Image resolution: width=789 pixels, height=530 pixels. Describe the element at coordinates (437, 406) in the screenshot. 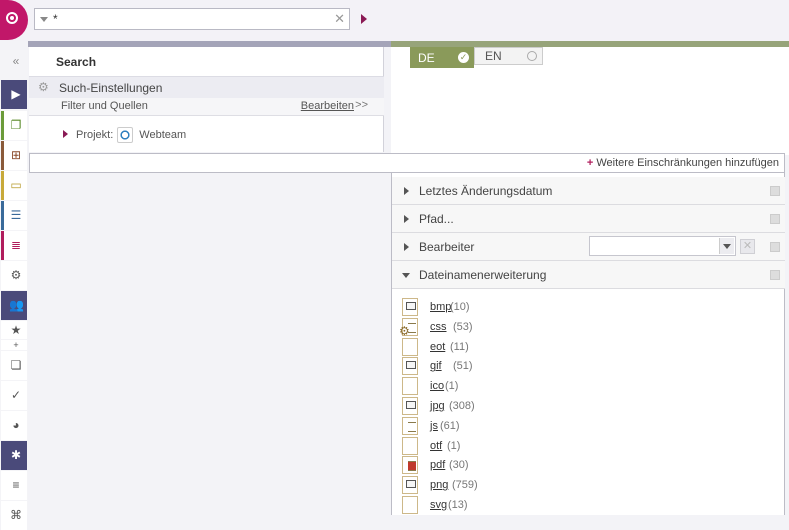

I see `extension-name-link: jpg` at that location.